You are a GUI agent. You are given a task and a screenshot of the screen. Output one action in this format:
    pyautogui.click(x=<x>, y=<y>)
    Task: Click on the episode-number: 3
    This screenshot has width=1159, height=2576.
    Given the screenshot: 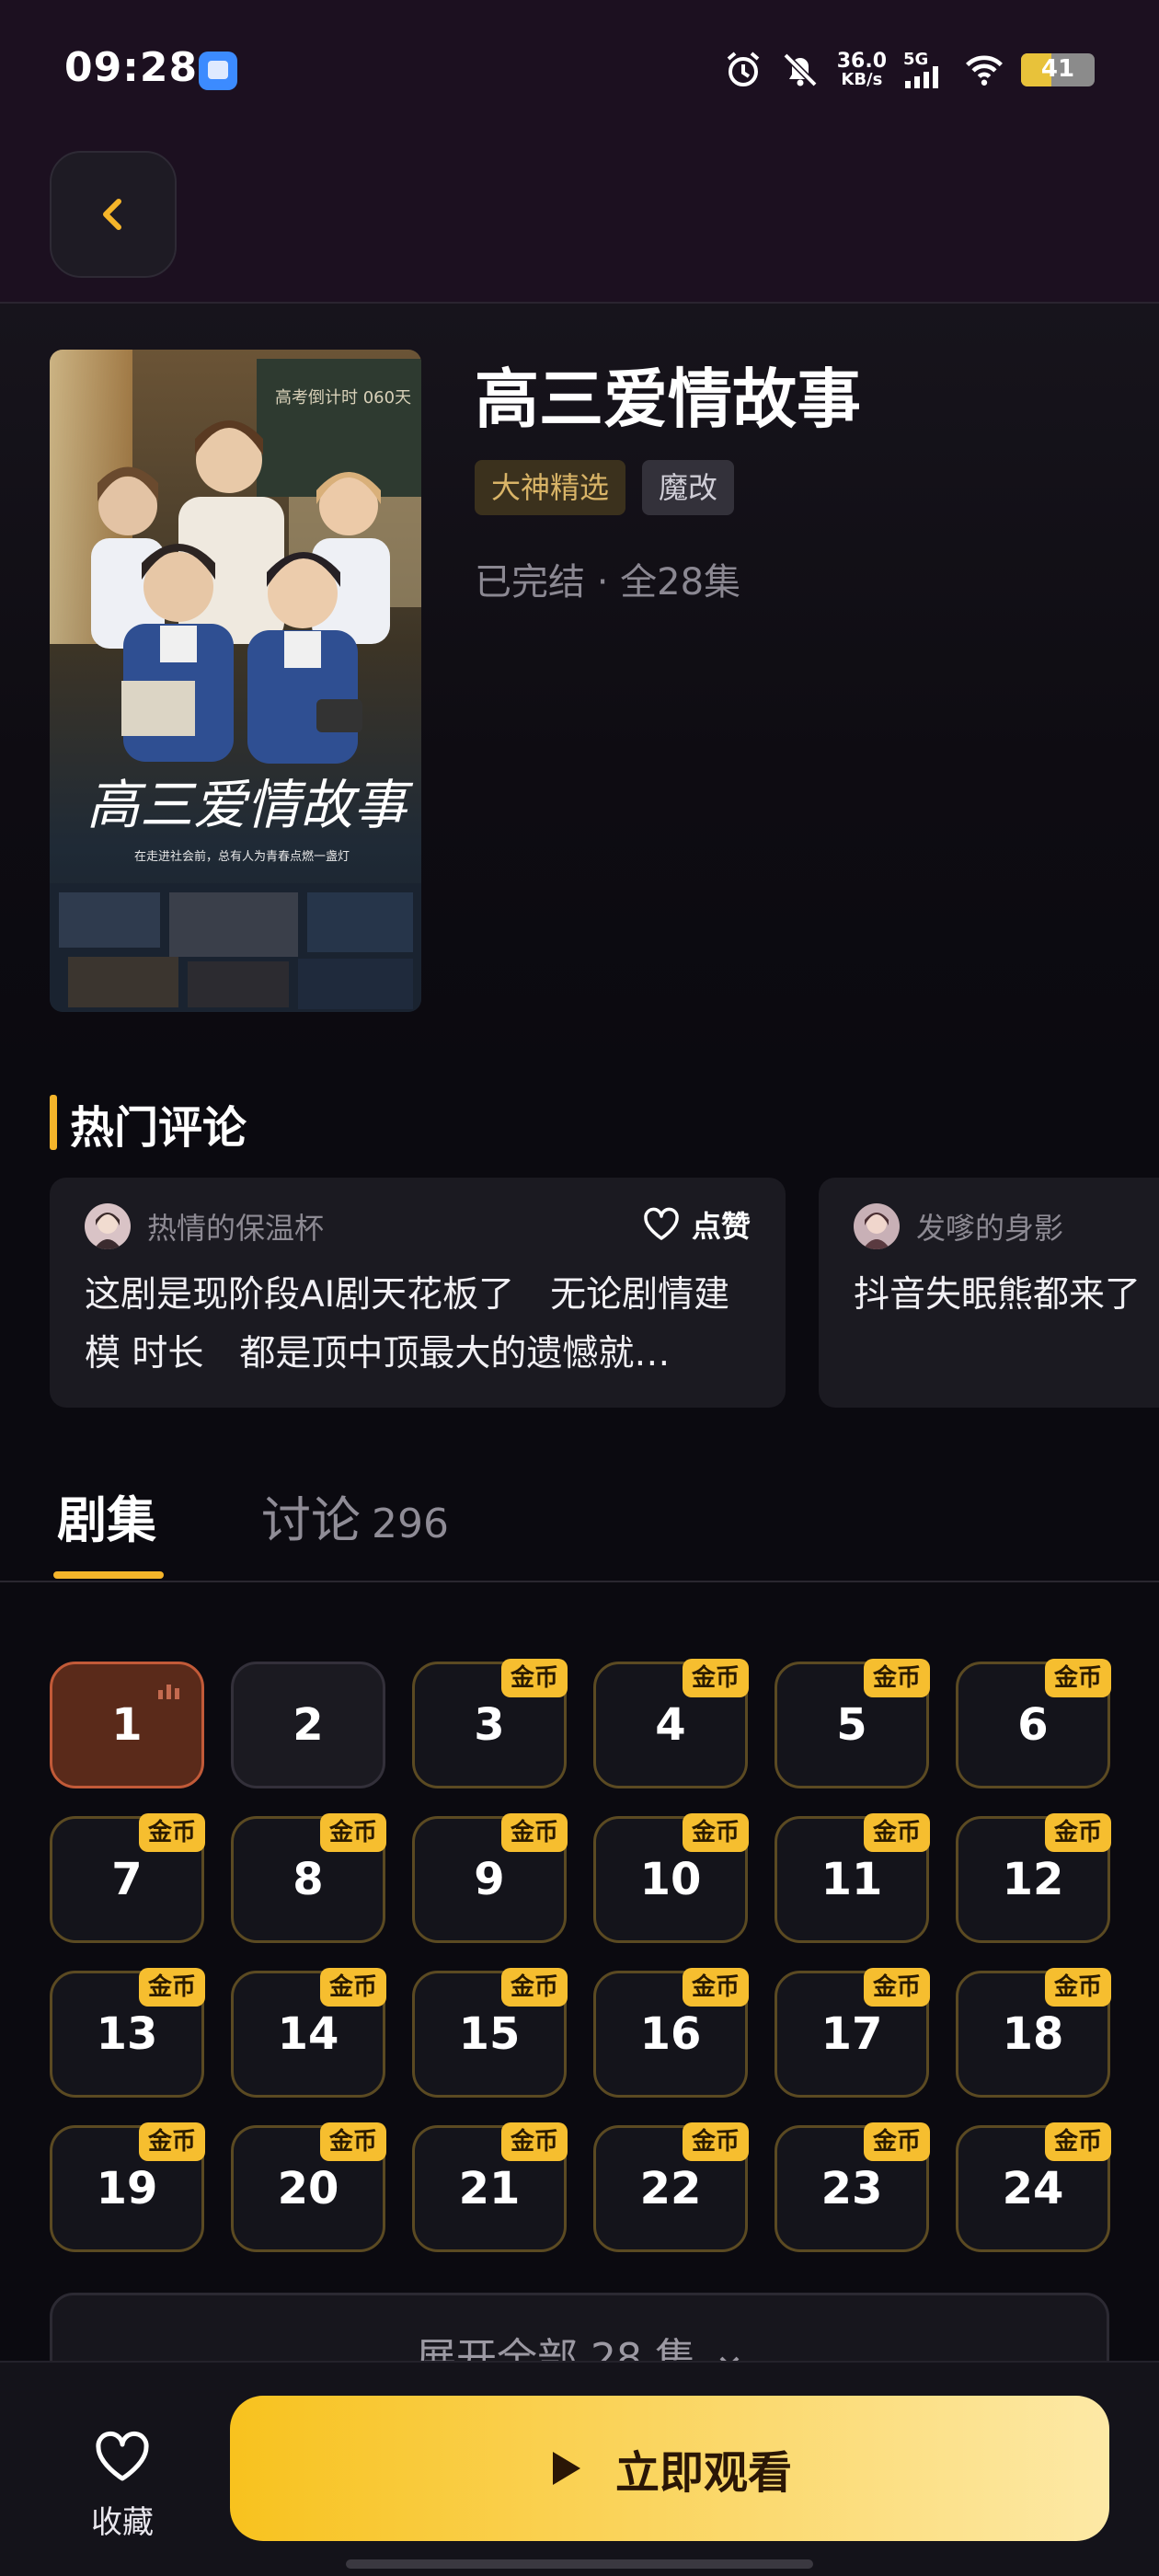 What is the action you would take?
    pyautogui.click(x=489, y=1725)
    